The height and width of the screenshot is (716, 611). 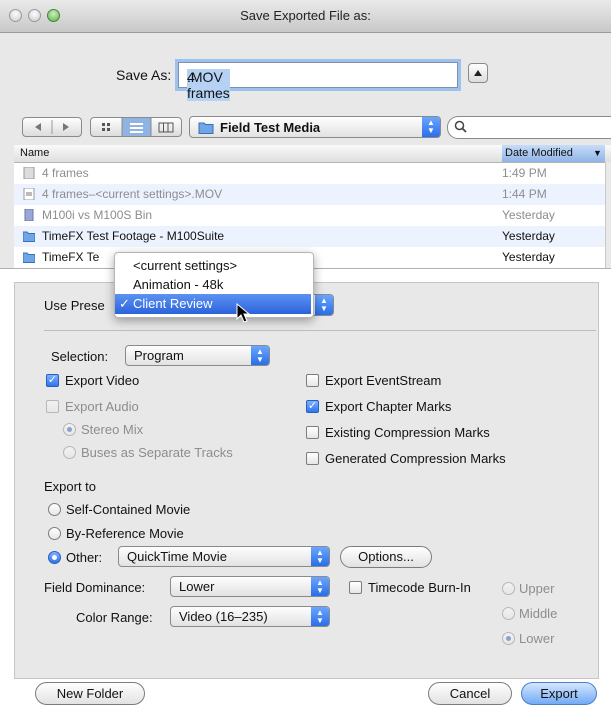 I want to click on column-view-icon, so click(x=166, y=127).